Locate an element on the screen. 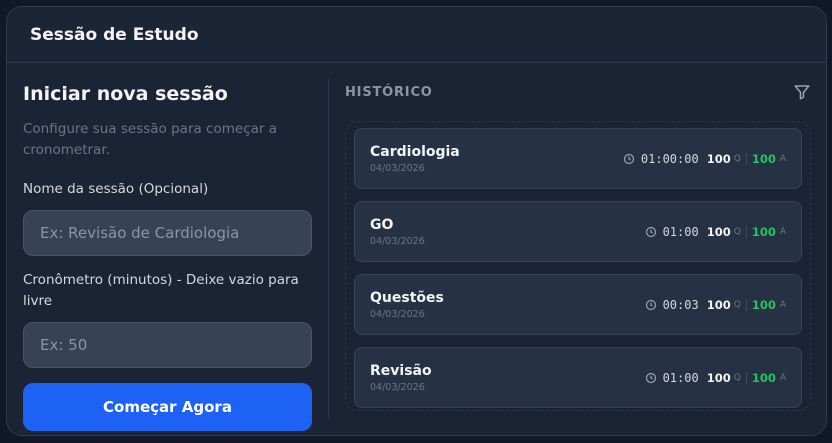 The image size is (832, 443). history-title: HISTÓRICO is located at coordinates (389, 92).